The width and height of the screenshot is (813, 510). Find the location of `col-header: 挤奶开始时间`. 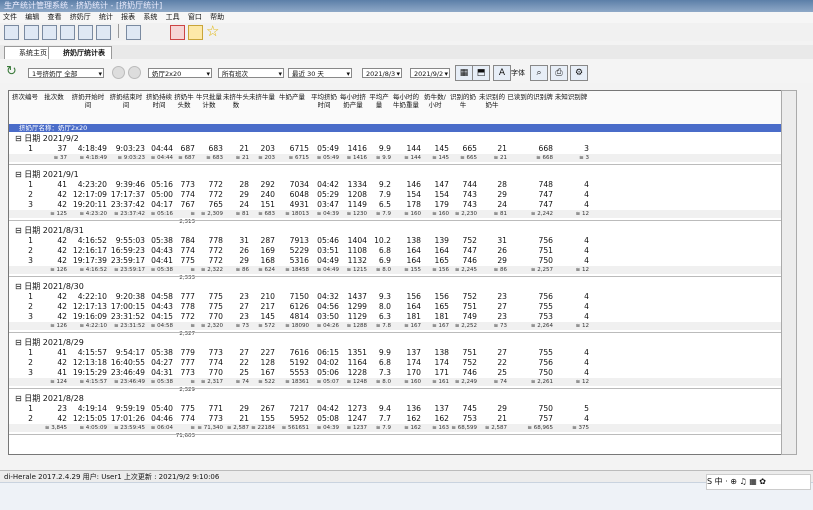

col-header: 挤奶开始时间 is located at coordinates (88, 101).